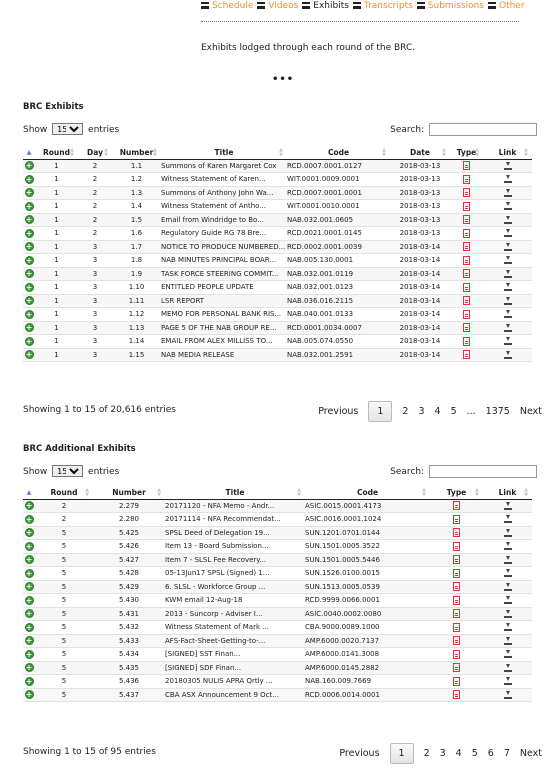 The height and width of the screenshot is (778, 560). I want to click on column-header-round: Round ▲ ▼, so click(64, 493).